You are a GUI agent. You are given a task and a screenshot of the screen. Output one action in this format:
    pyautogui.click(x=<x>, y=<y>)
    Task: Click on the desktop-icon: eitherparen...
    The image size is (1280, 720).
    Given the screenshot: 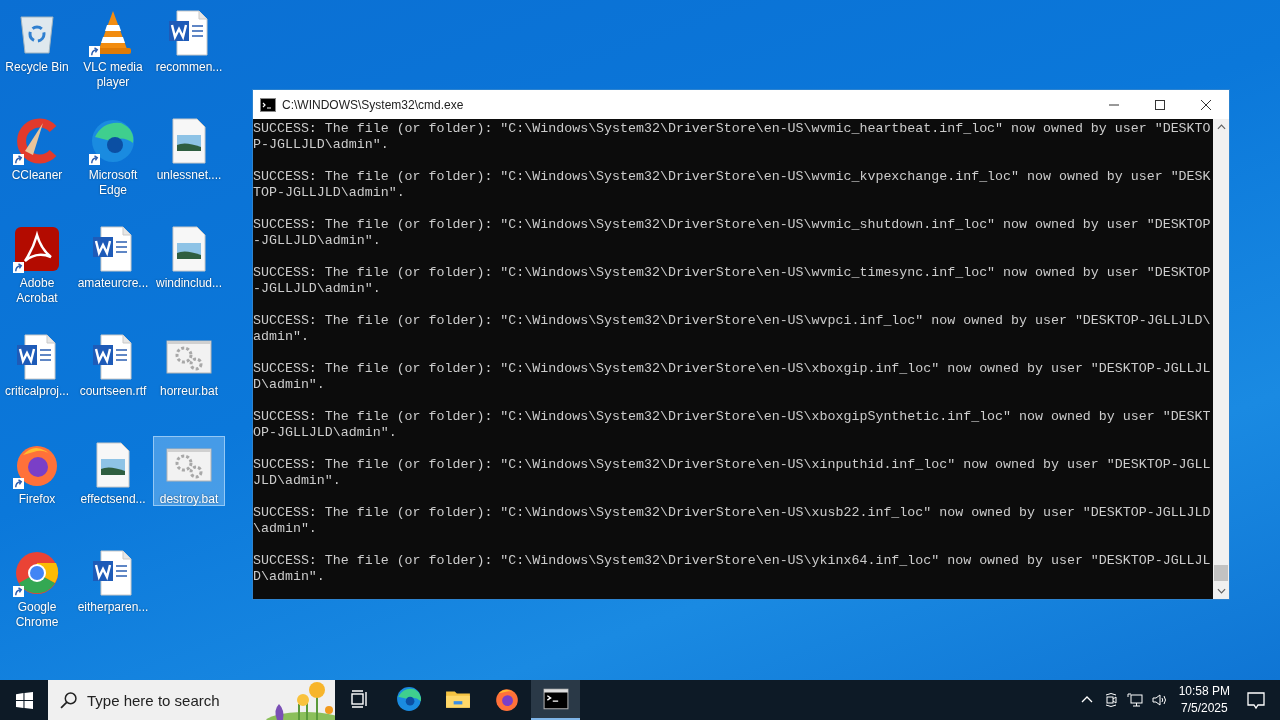 What is the action you would take?
    pyautogui.click(x=113, y=592)
    